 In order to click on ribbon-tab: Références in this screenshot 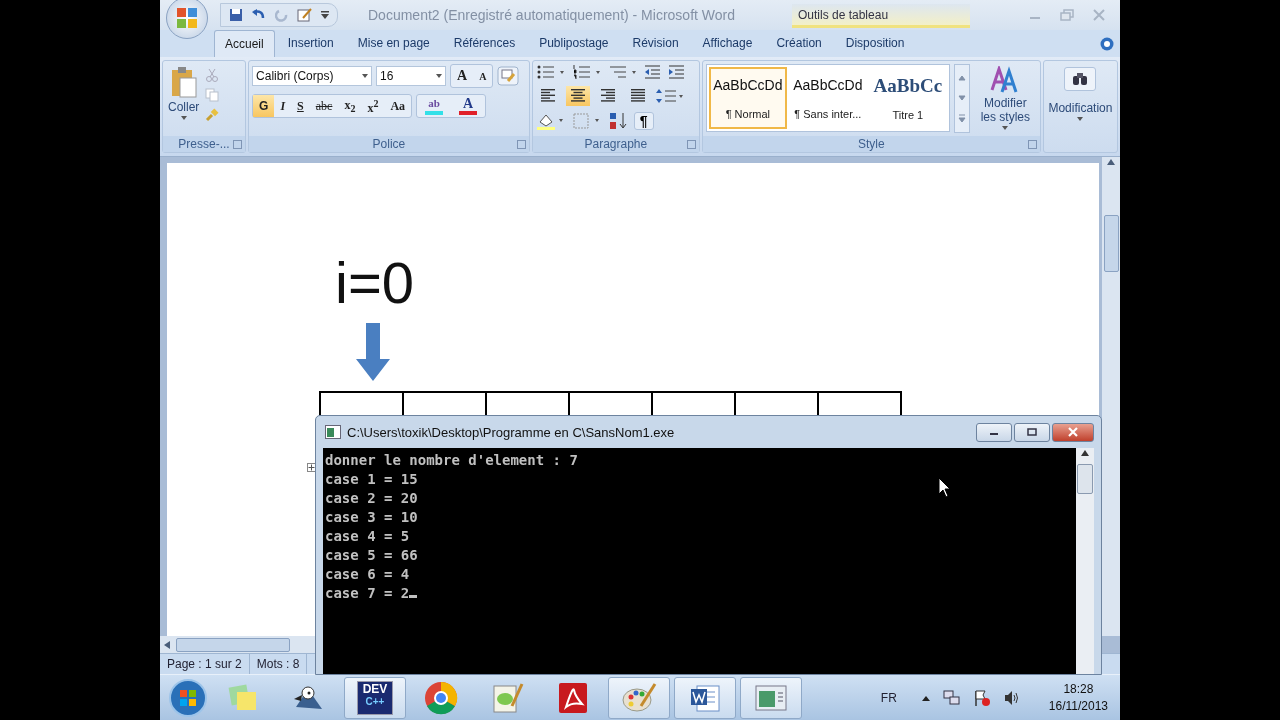, I will do `click(484, 43)`.